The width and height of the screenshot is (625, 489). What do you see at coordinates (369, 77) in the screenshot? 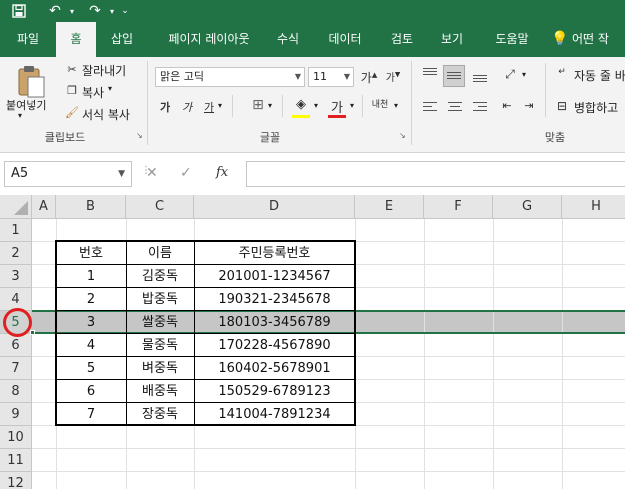
I see `increase-font-icon: 가▲` at bounding box center [369, 77].